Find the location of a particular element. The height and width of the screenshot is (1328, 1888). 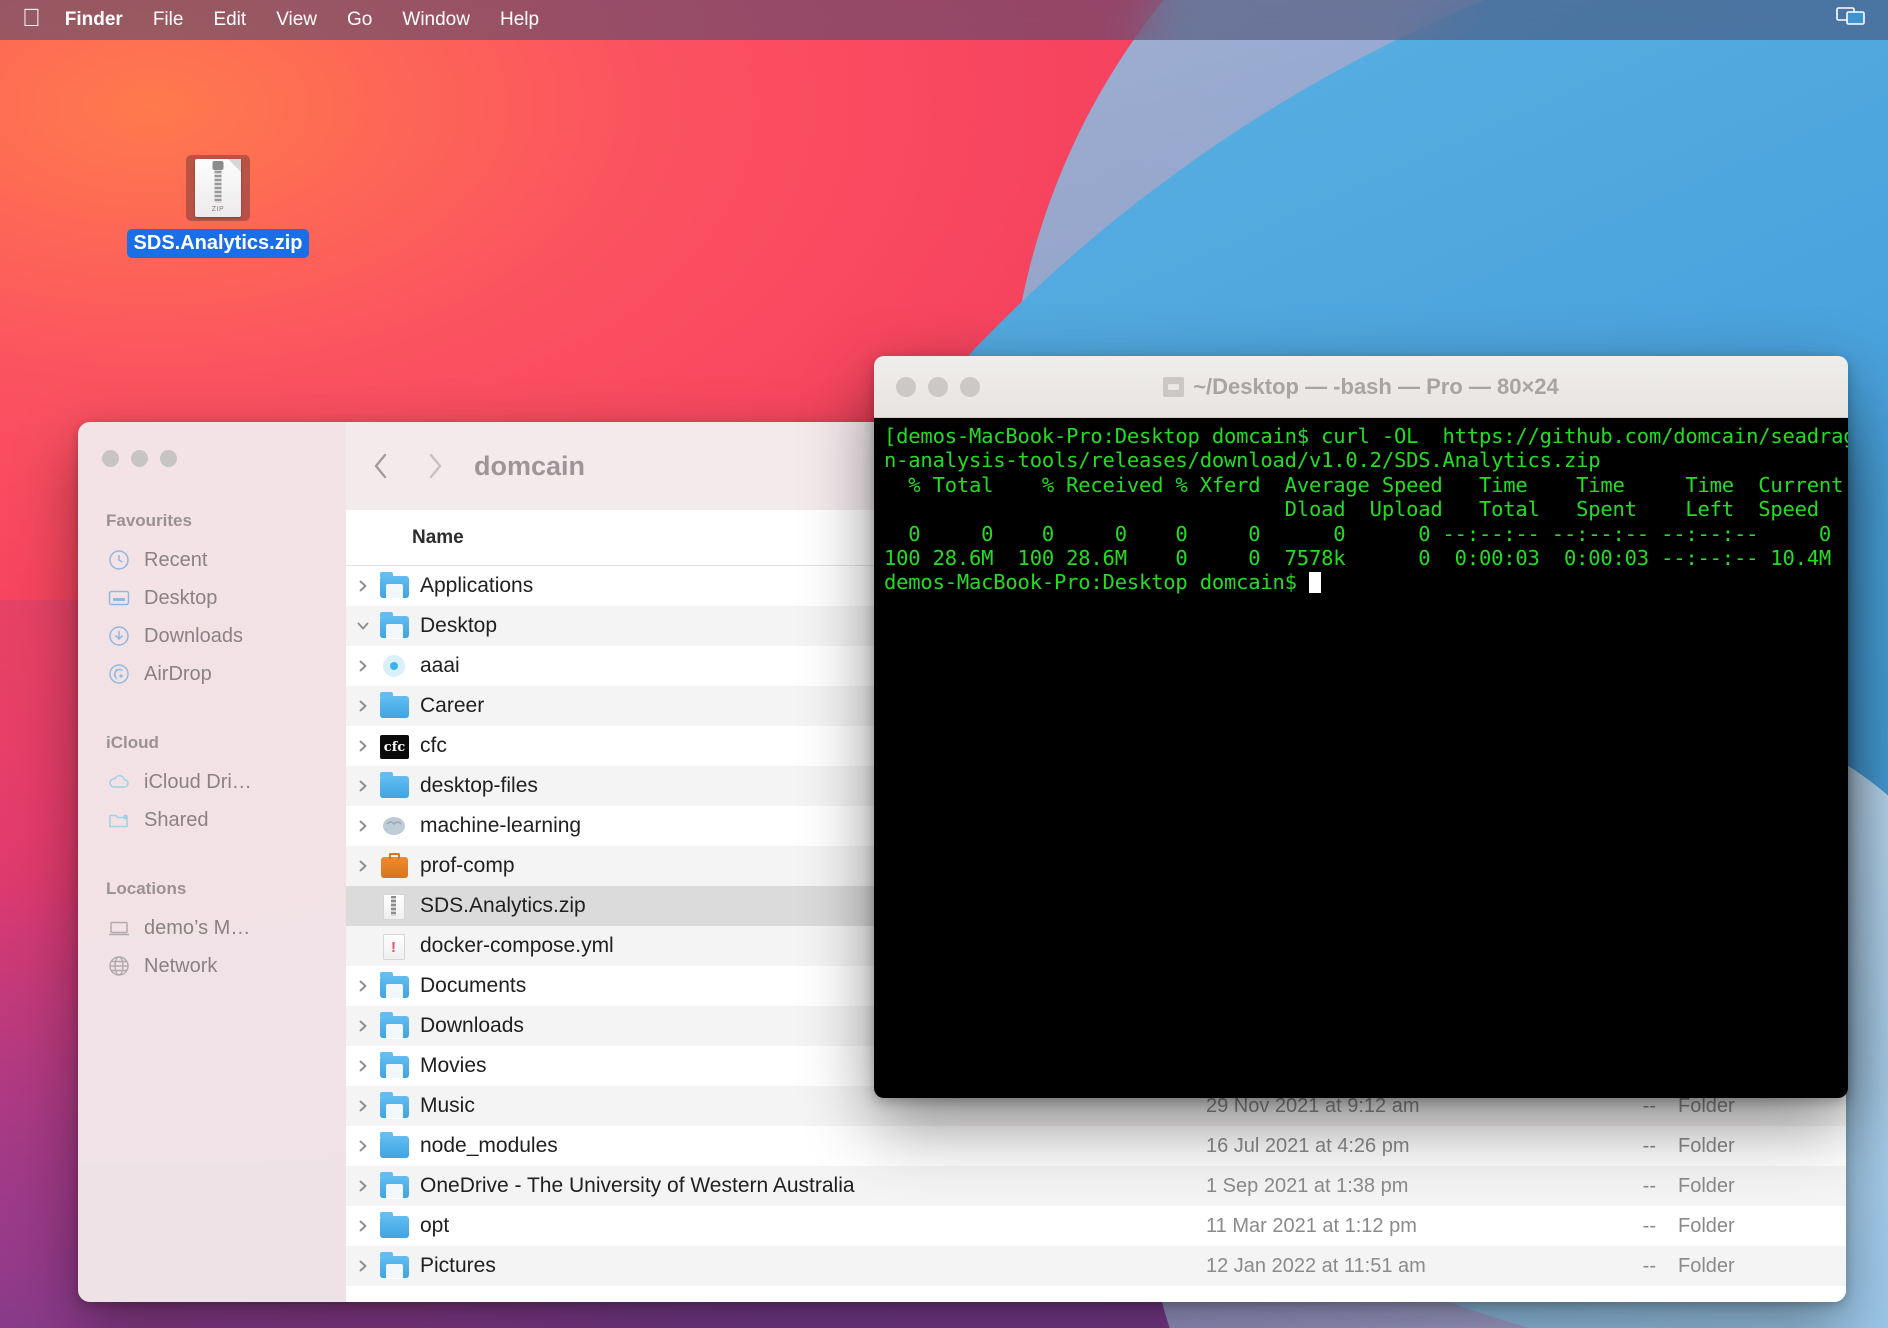

download-icon is located at coordinates (118, 636).